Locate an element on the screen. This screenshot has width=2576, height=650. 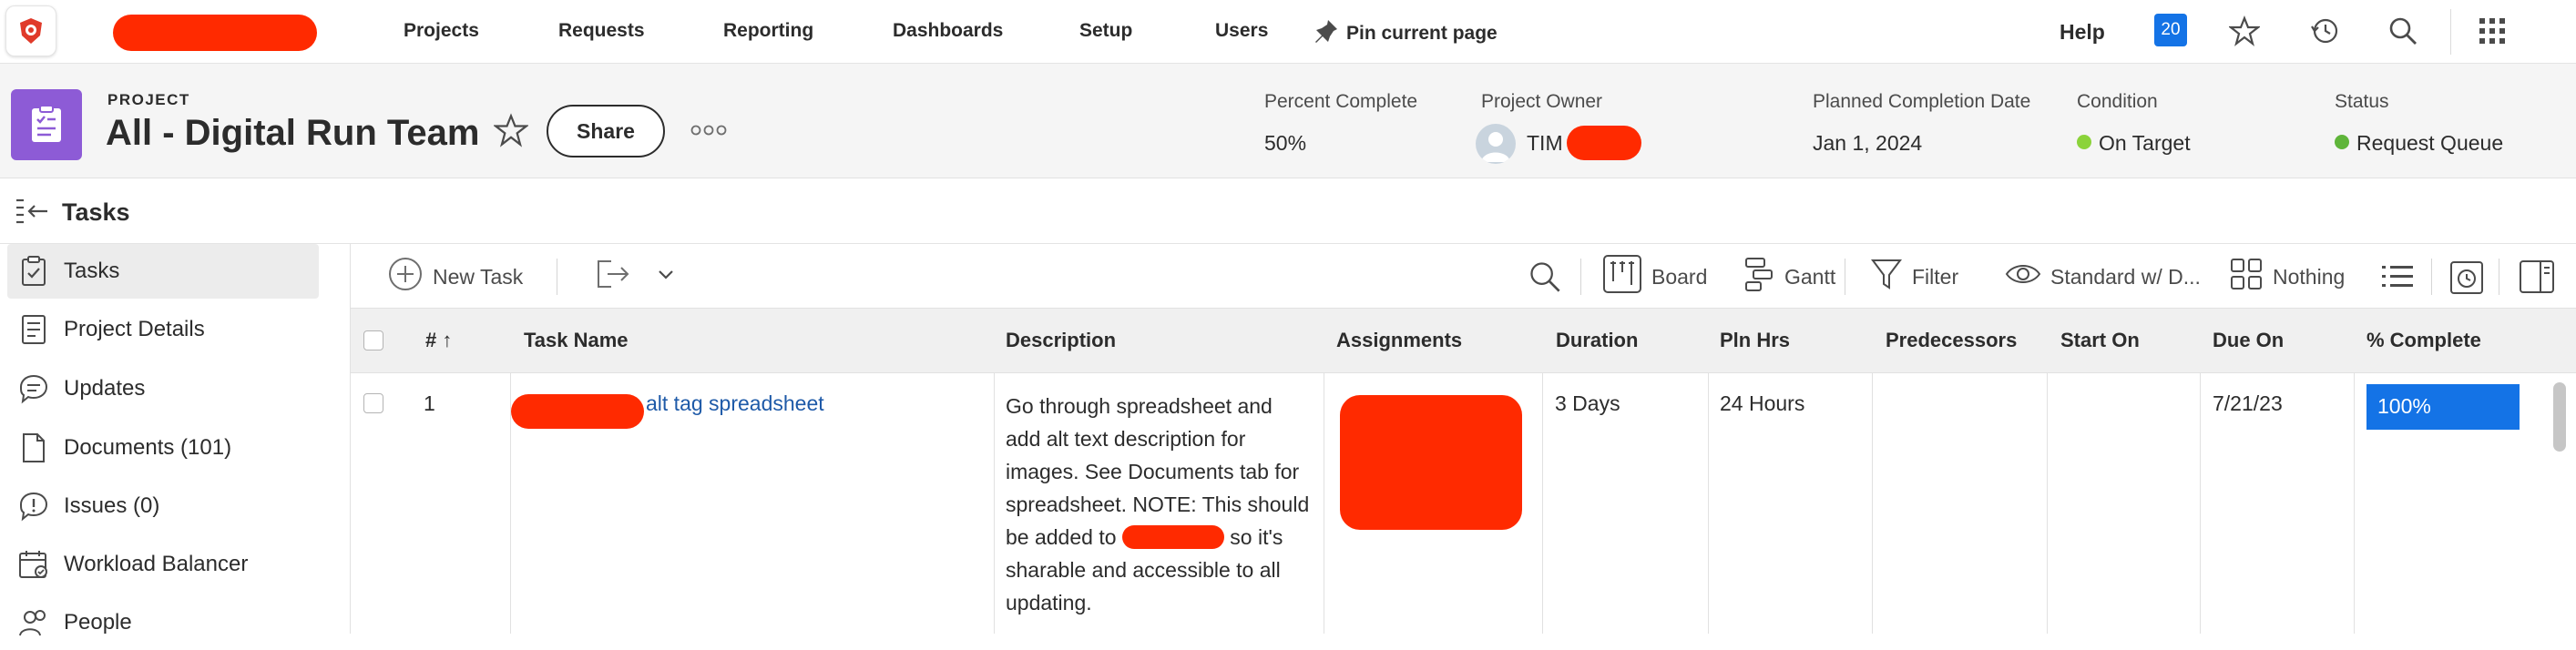
file-icon is located at coordinates (33, 447).